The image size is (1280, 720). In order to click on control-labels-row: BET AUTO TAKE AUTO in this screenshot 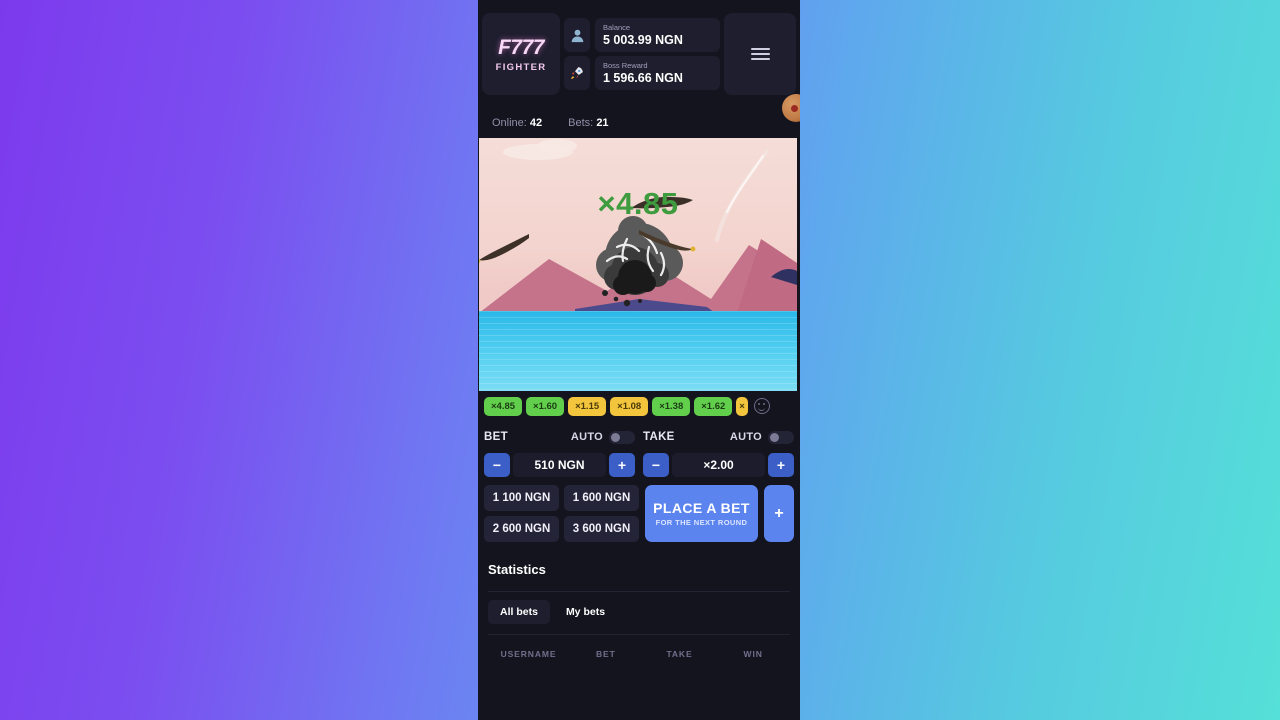, I will do `click(639, 437)`.